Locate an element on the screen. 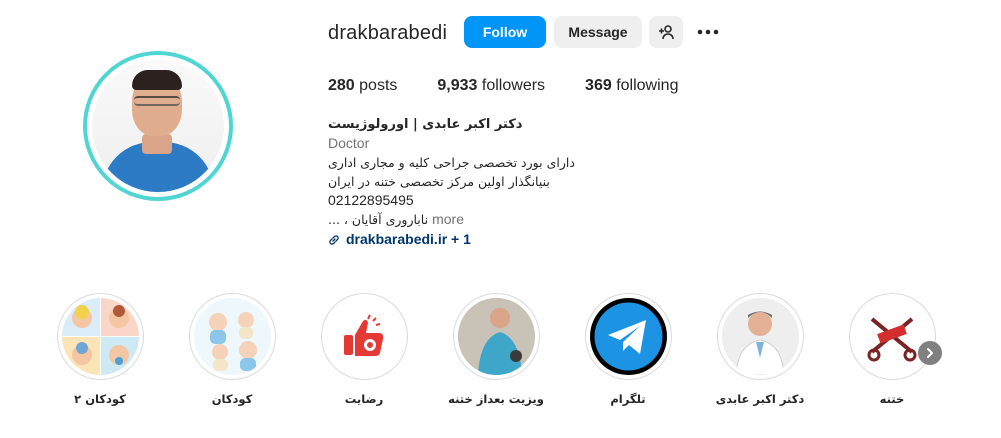 The height and width of the screenshot is (438, 1001). highlight-item: کودکان ۲ is located at coordinates (100, 349).